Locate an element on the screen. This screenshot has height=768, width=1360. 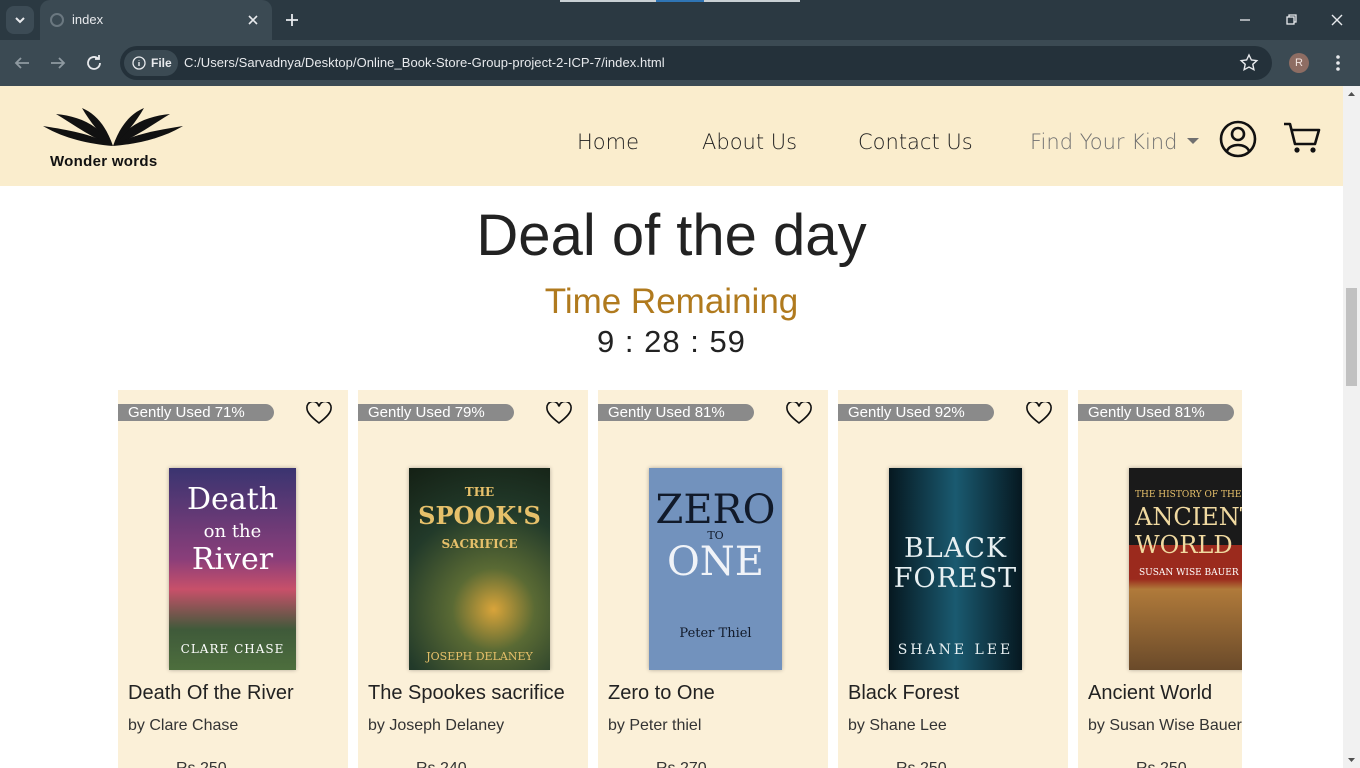
nav-find-your-kind-label: Find Your Kind is located at coordinates (1104, 142).